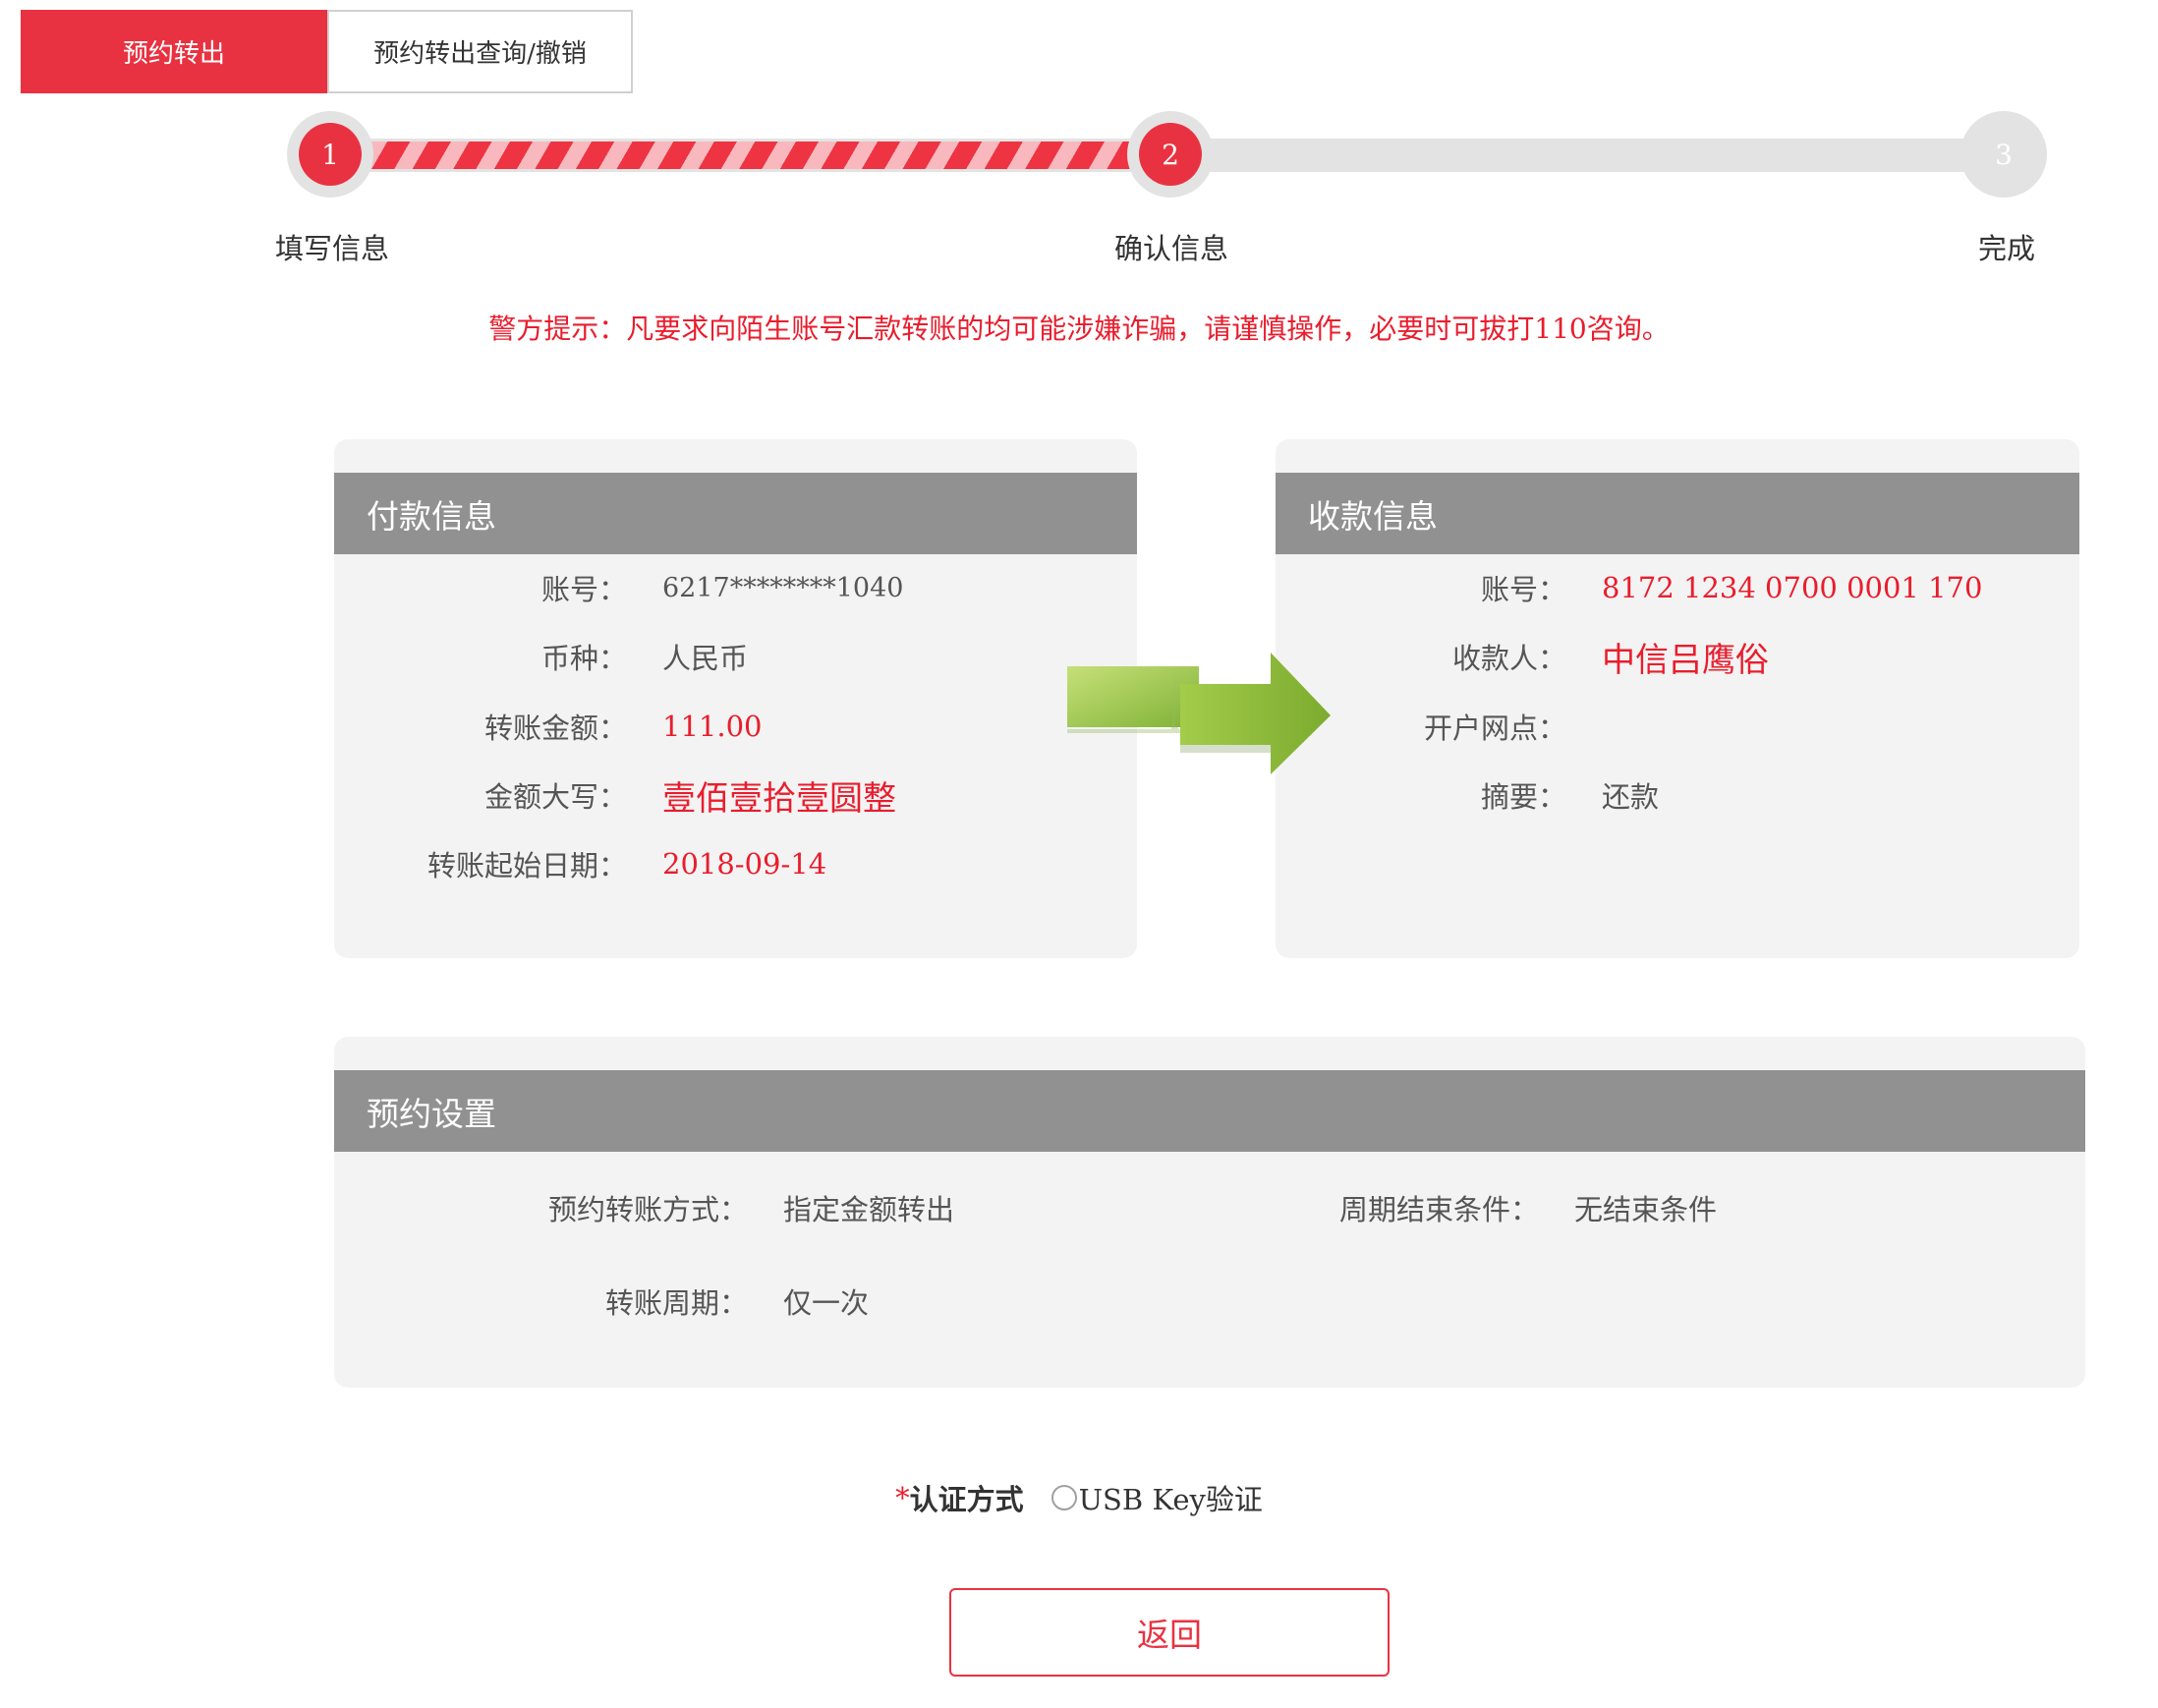  I want to click on schedule-cycle-label: 转账周期：, so click(676, 1303).